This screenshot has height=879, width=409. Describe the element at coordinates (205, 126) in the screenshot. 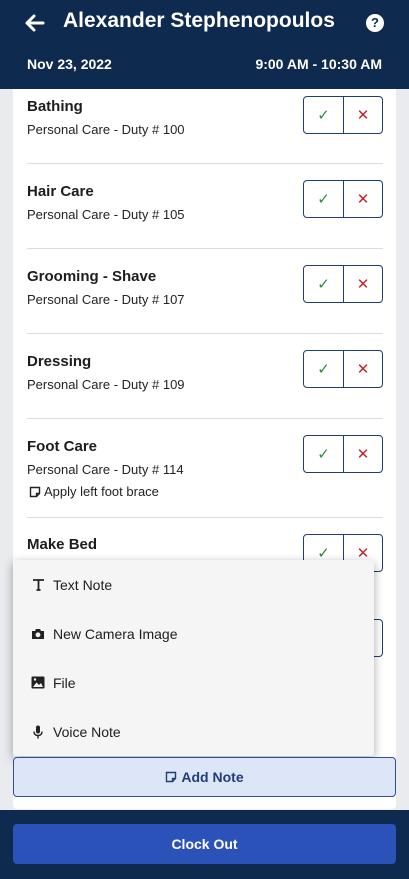

I see `duty-row: Bathing Personal Care - Duty # 100 ✓ ✕` at that location.